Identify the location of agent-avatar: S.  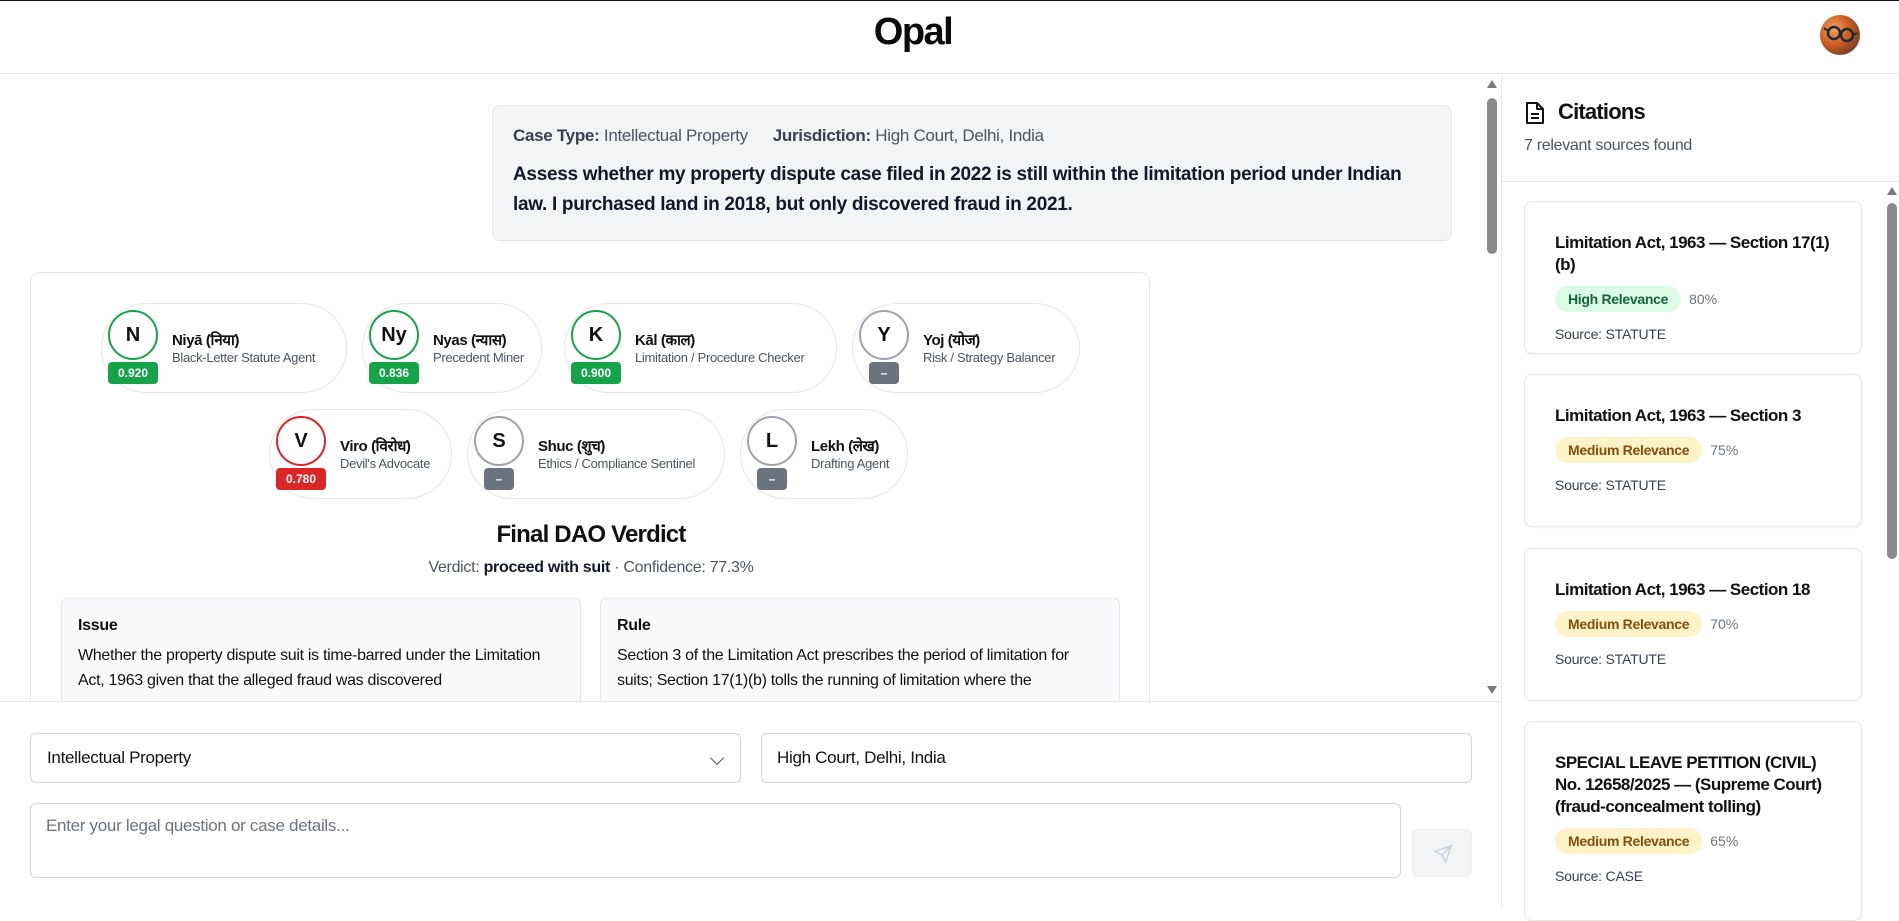
(499, 441).